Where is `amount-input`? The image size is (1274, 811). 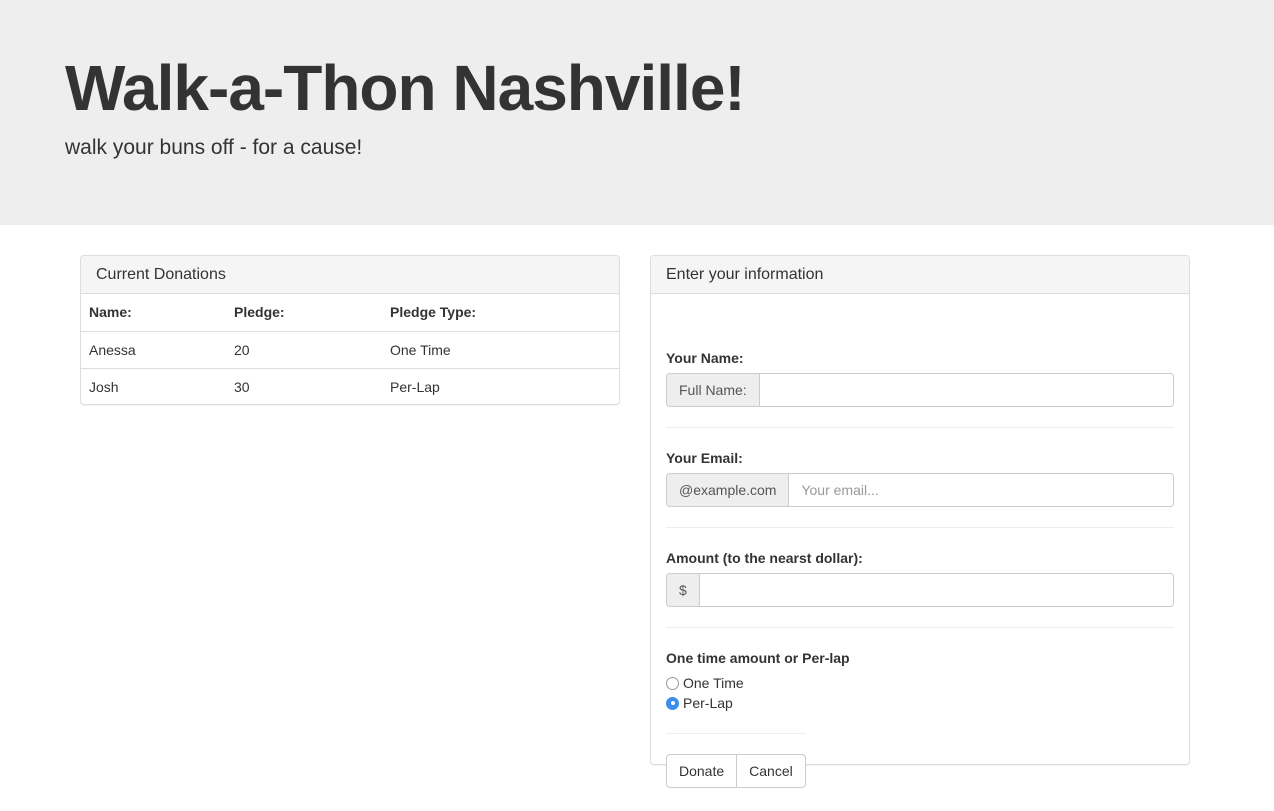 amount-input is located at coordinates (936, 590).